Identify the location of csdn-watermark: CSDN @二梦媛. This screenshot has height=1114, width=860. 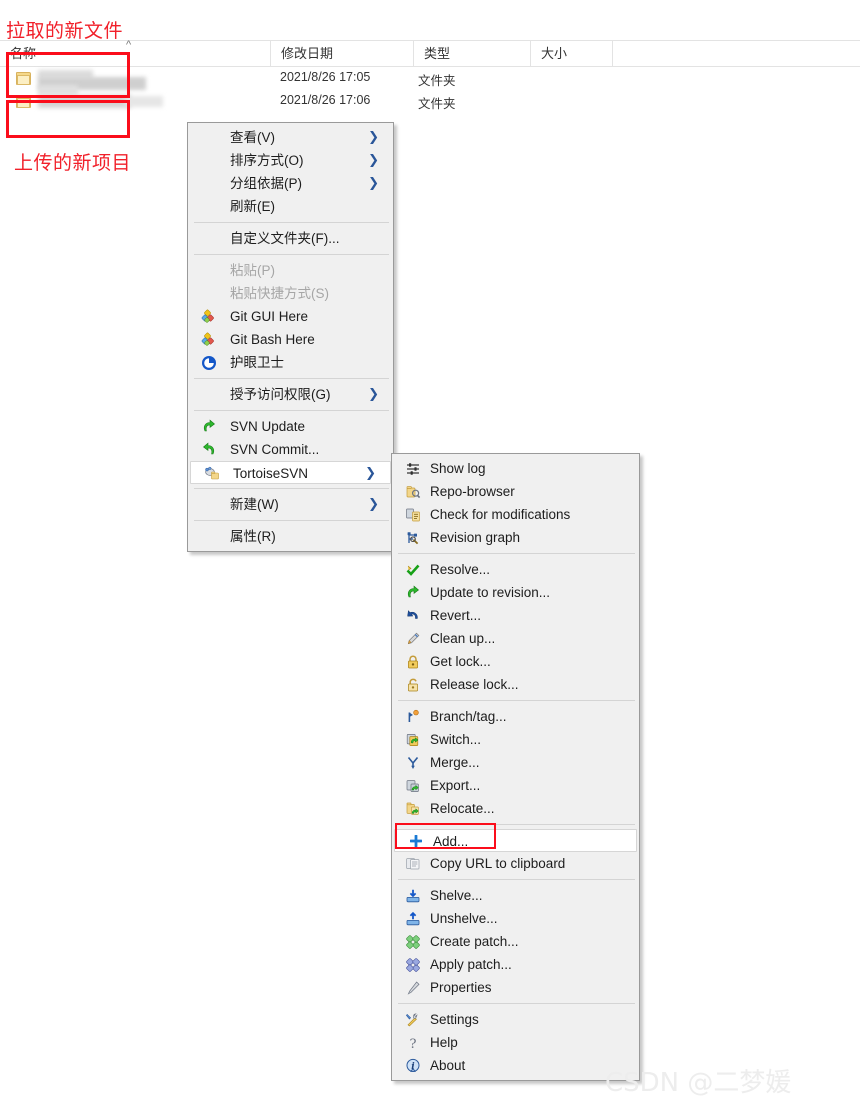
(698, 1083).